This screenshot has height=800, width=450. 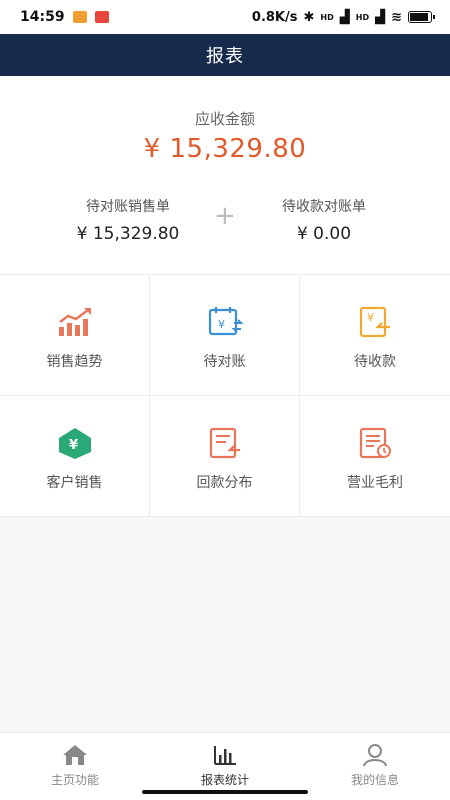 I want to click on signal-icon-2: ▟, so click(x=380, y=17).